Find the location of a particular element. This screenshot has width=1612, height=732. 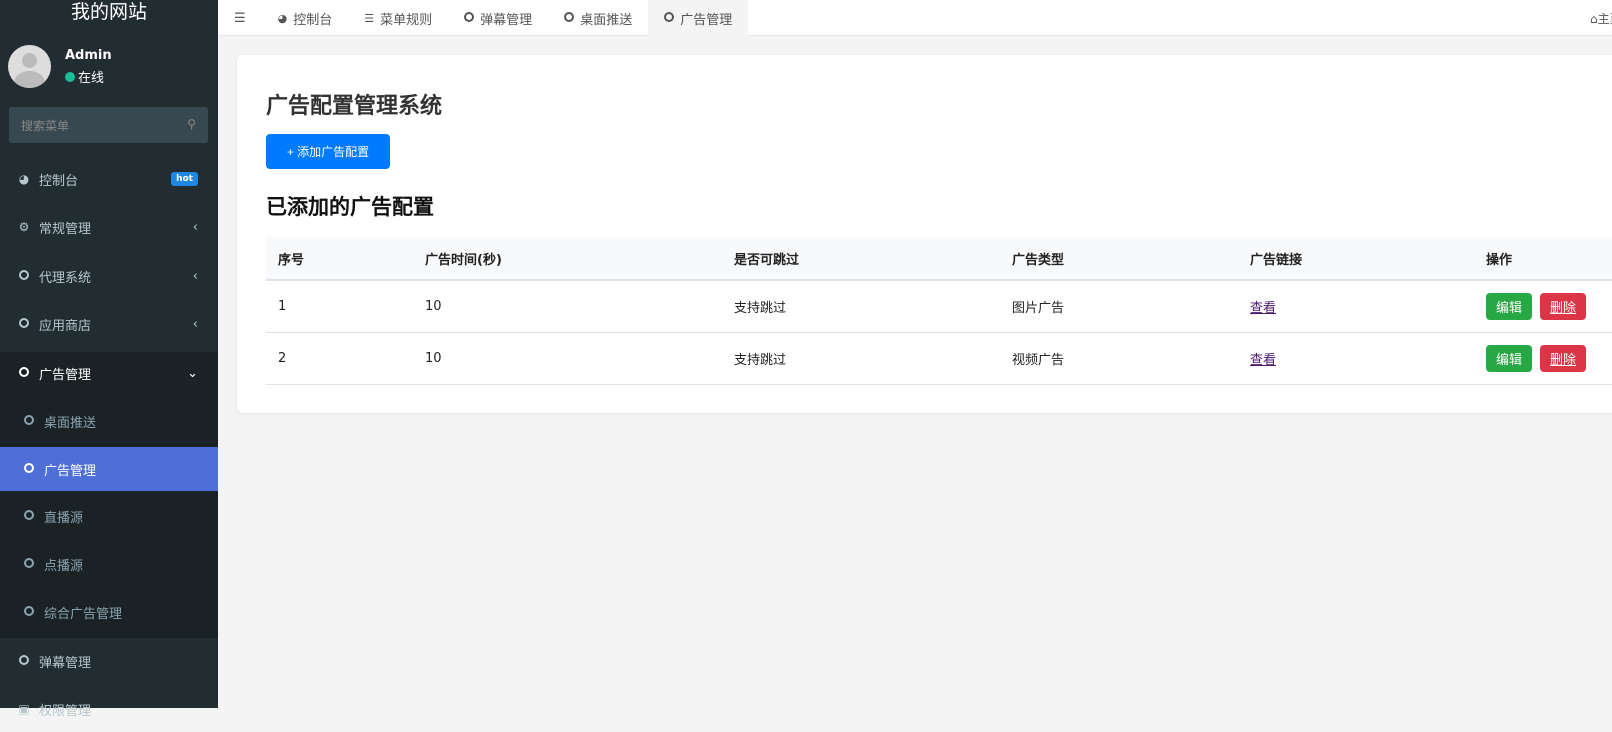

sidebar-item-danmaku: 弹幕管理 is located at coordinates (109, 661).